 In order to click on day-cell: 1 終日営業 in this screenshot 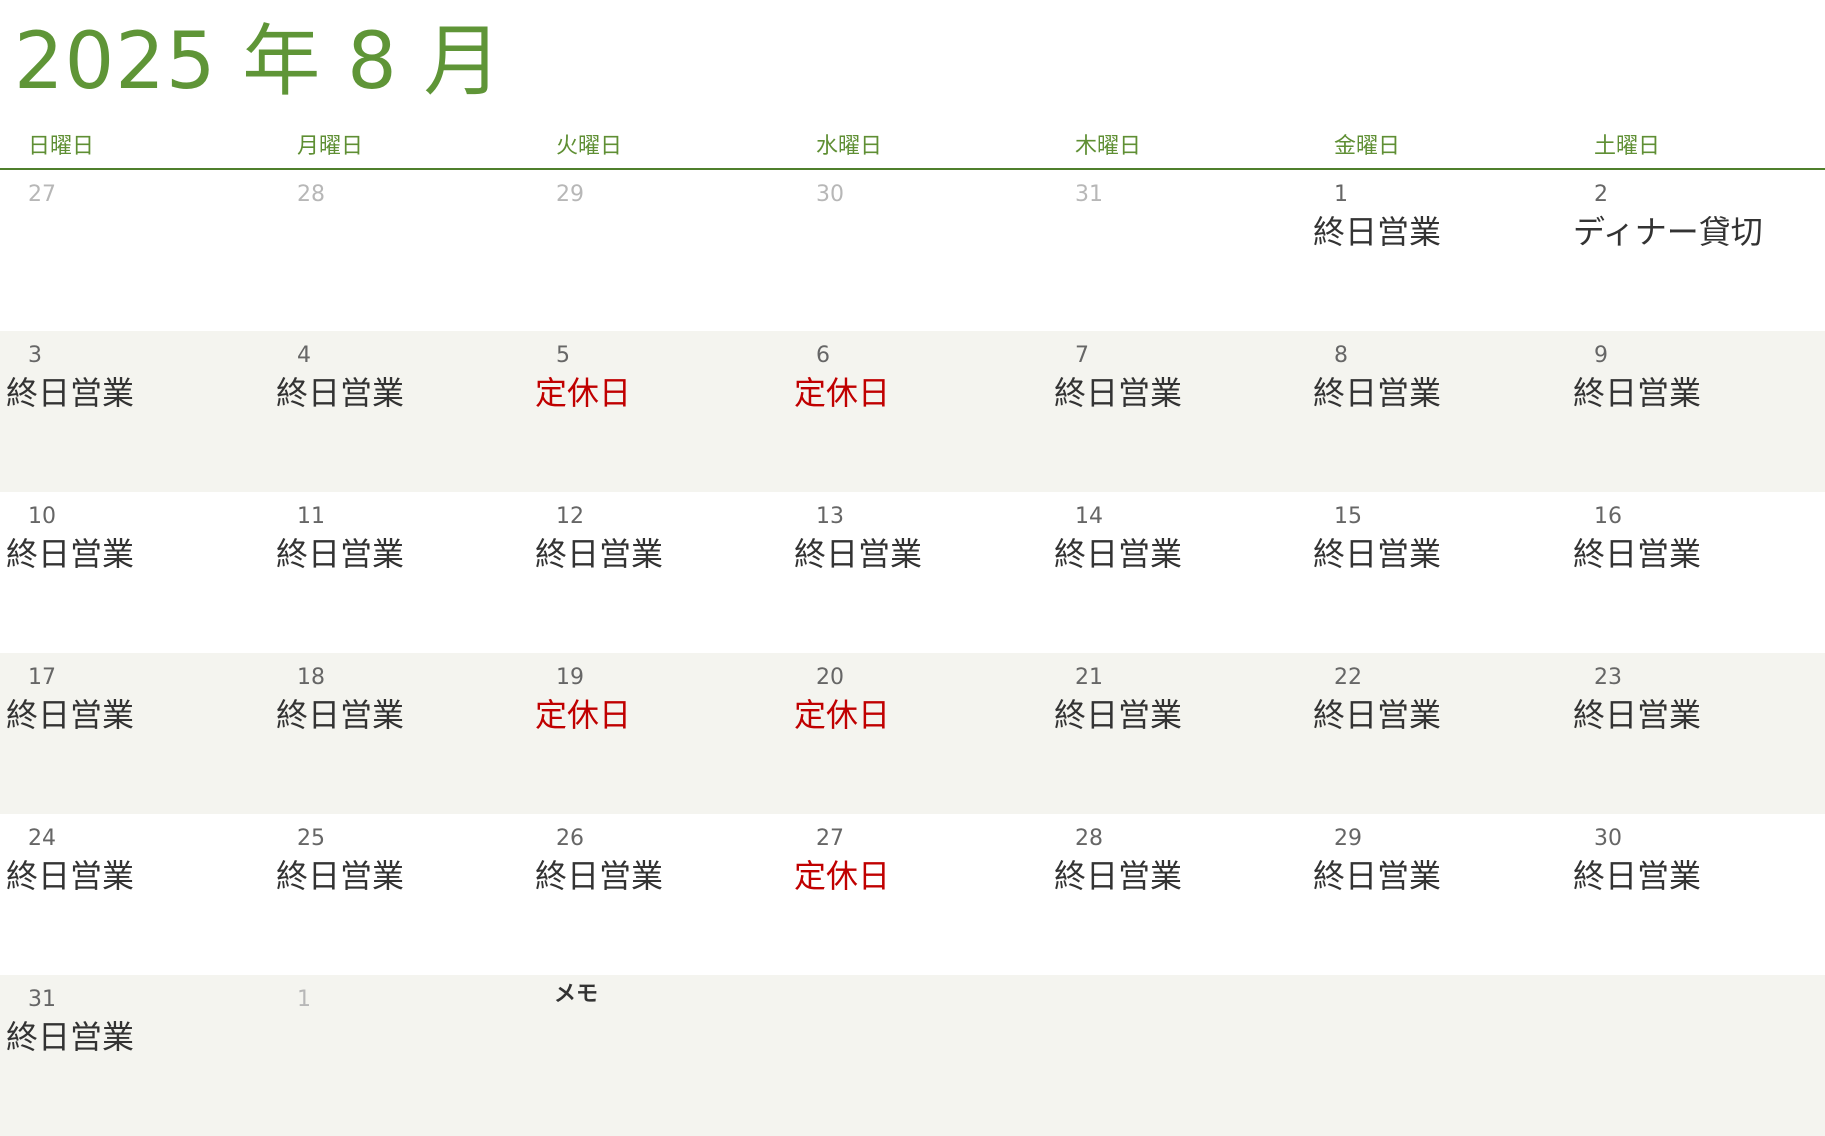, I will do `click(1436, 250)`.